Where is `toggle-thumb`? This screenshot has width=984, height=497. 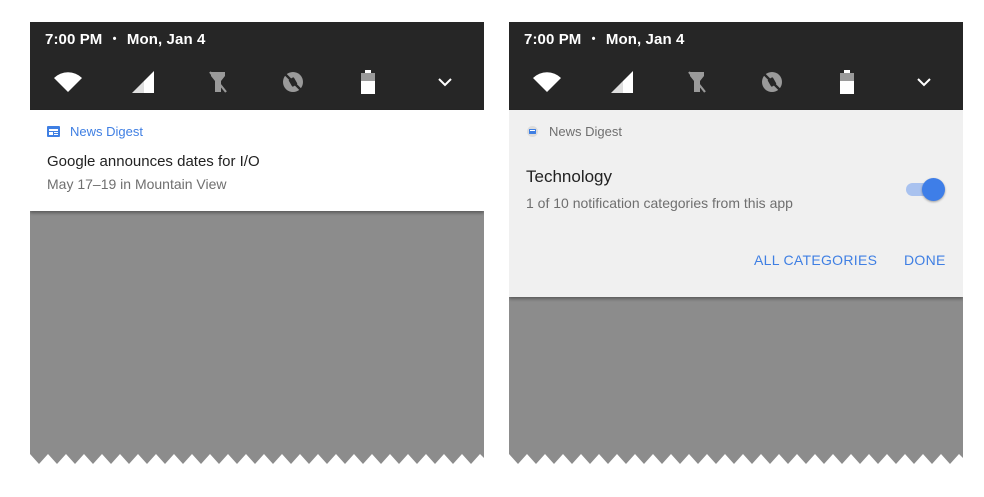 toggle-thumb is located at coordinates (933, 189).